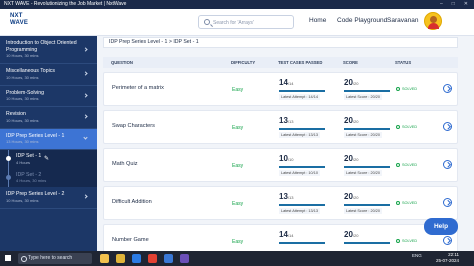  I want to click on taskbar-search: Type here to search, so click(55, 258).